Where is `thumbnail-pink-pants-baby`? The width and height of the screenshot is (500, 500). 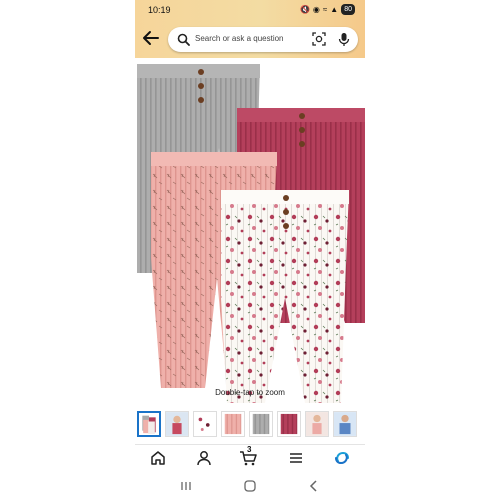 thumbnail-pink-pants-baby is located at coordinates (317, 424).